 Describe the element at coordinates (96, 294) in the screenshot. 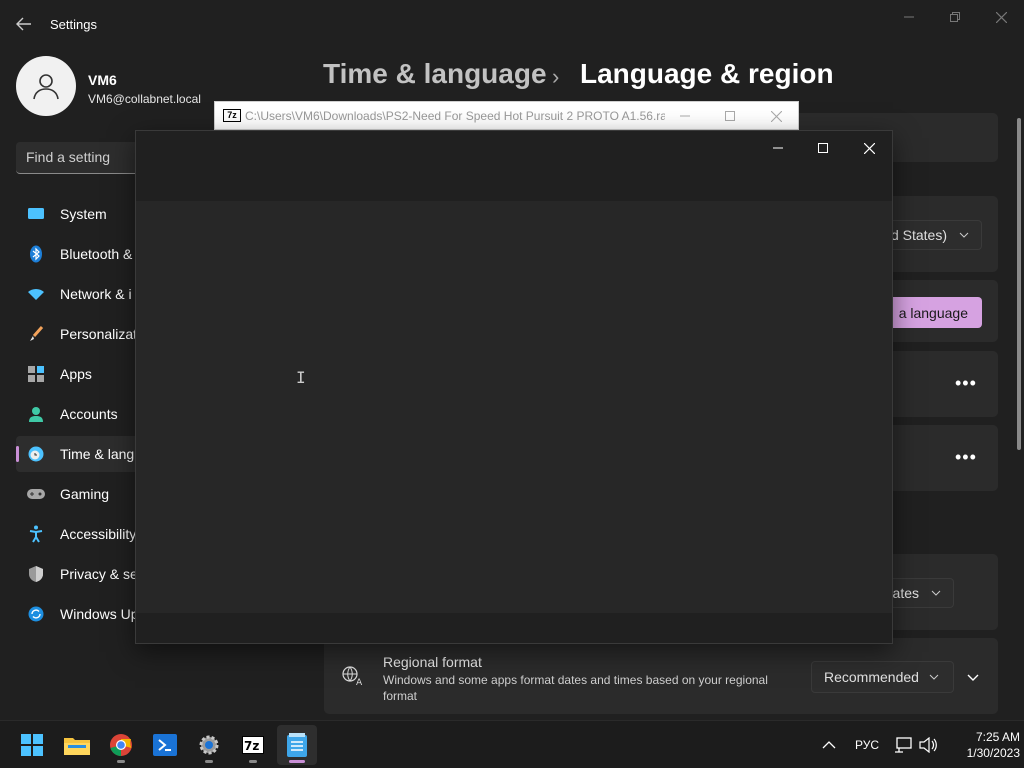

I see `sidebar-item-label: Network & i` at that location.